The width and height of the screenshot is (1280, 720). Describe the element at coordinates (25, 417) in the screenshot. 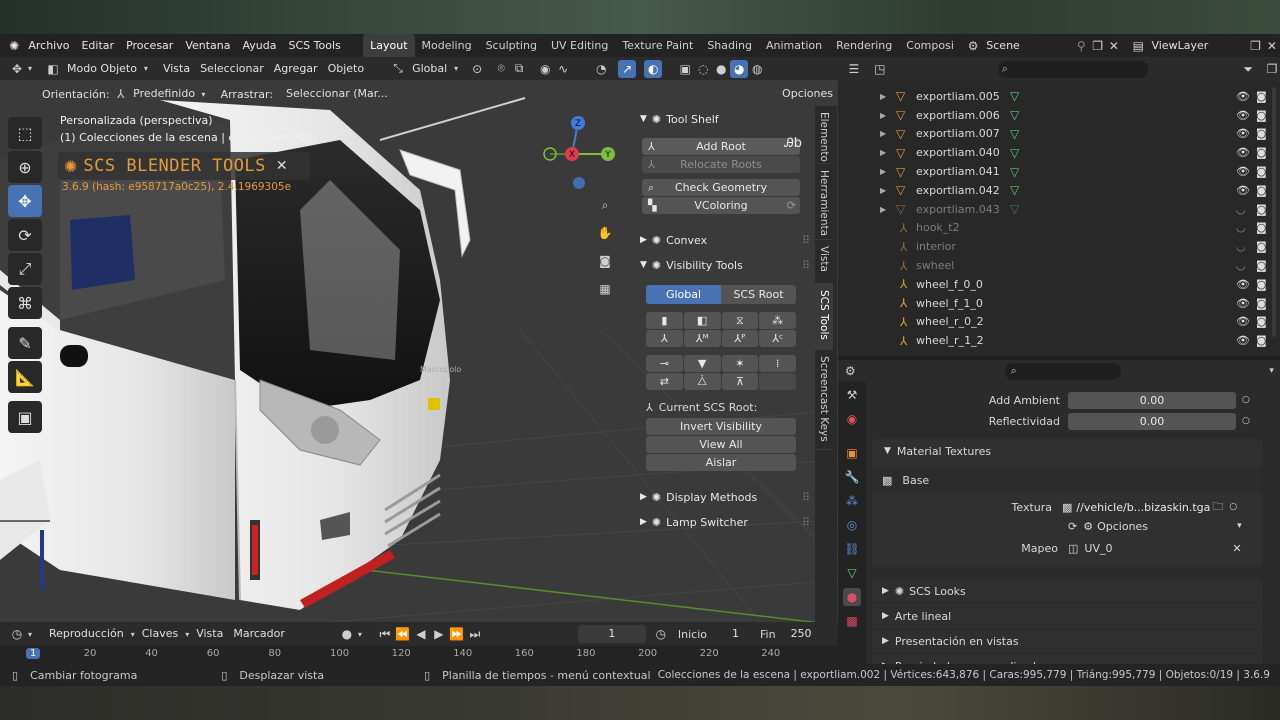

I see `add-cube-icon: ▣` at that location.